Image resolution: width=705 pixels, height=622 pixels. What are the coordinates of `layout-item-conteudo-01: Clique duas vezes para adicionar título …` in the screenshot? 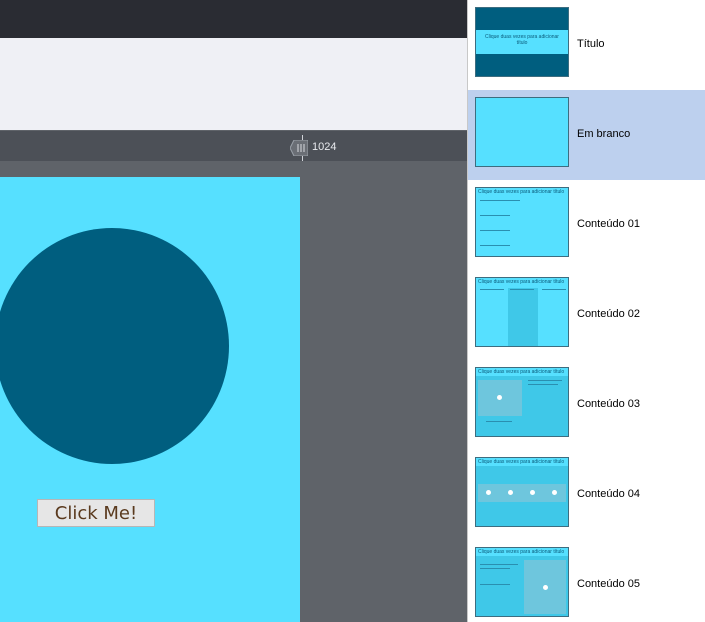 It's located at (586, 225).